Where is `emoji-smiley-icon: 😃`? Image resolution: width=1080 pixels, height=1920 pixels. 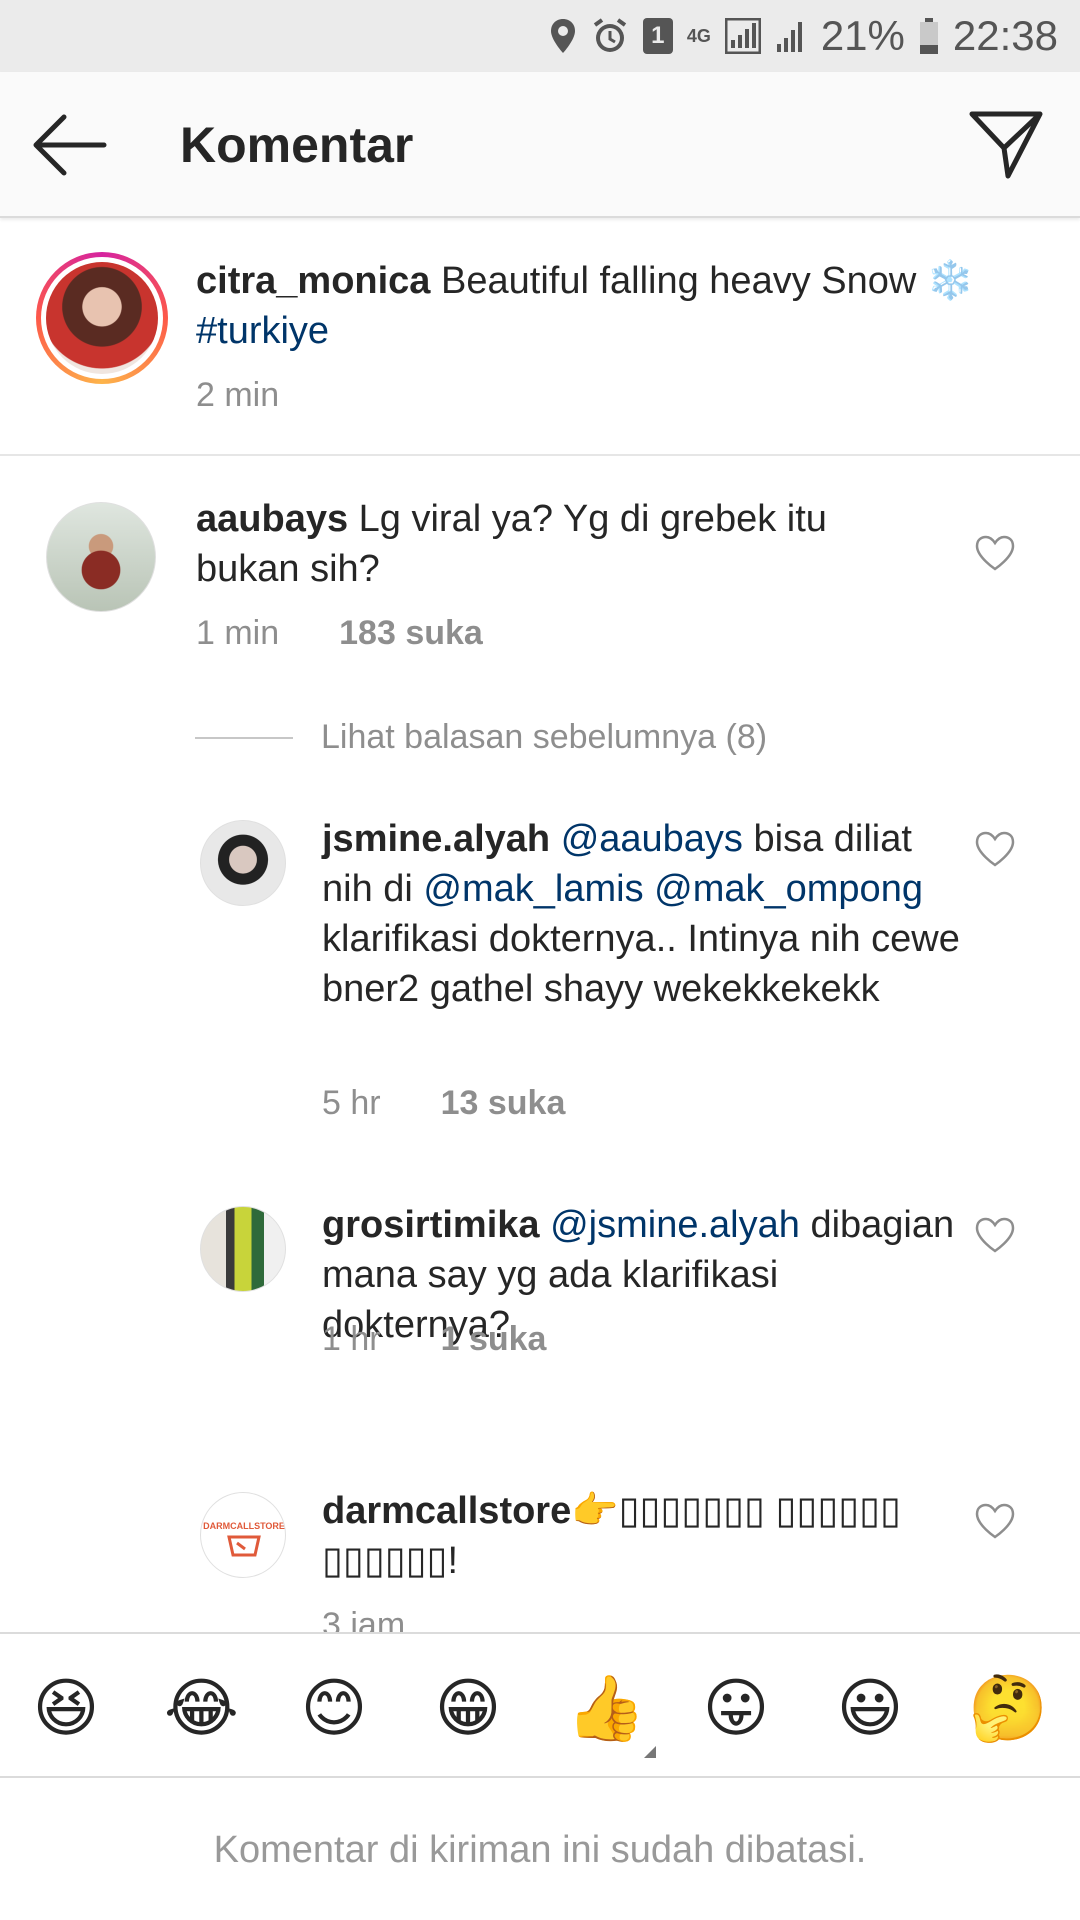
emoji-smiley-icon: 😃 is located at coordinates (870, 1708).